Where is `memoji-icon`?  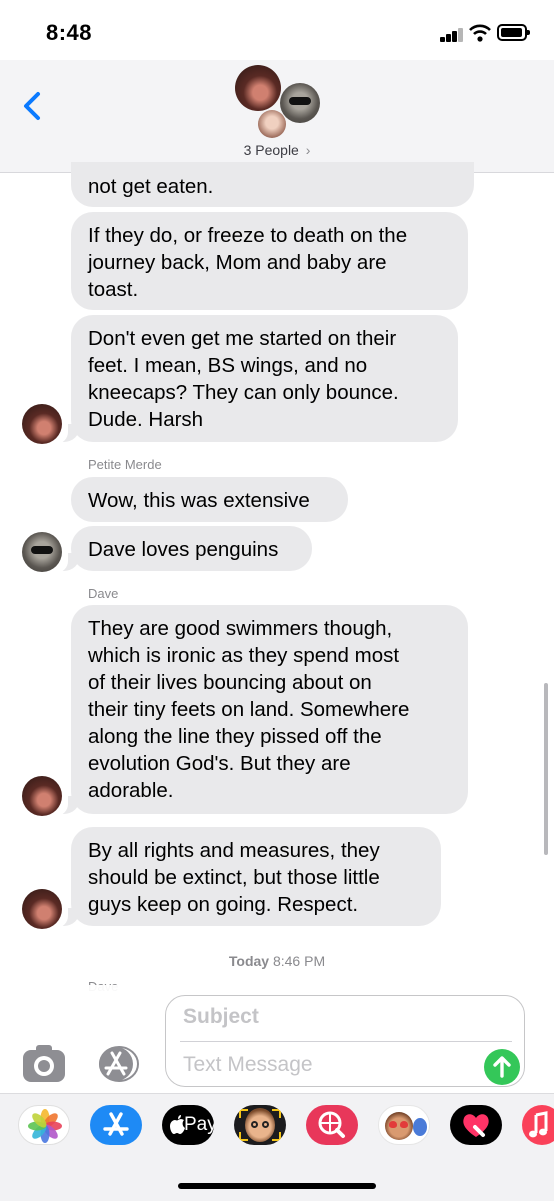 memoji-icon is located at coordinates (260, 1125).